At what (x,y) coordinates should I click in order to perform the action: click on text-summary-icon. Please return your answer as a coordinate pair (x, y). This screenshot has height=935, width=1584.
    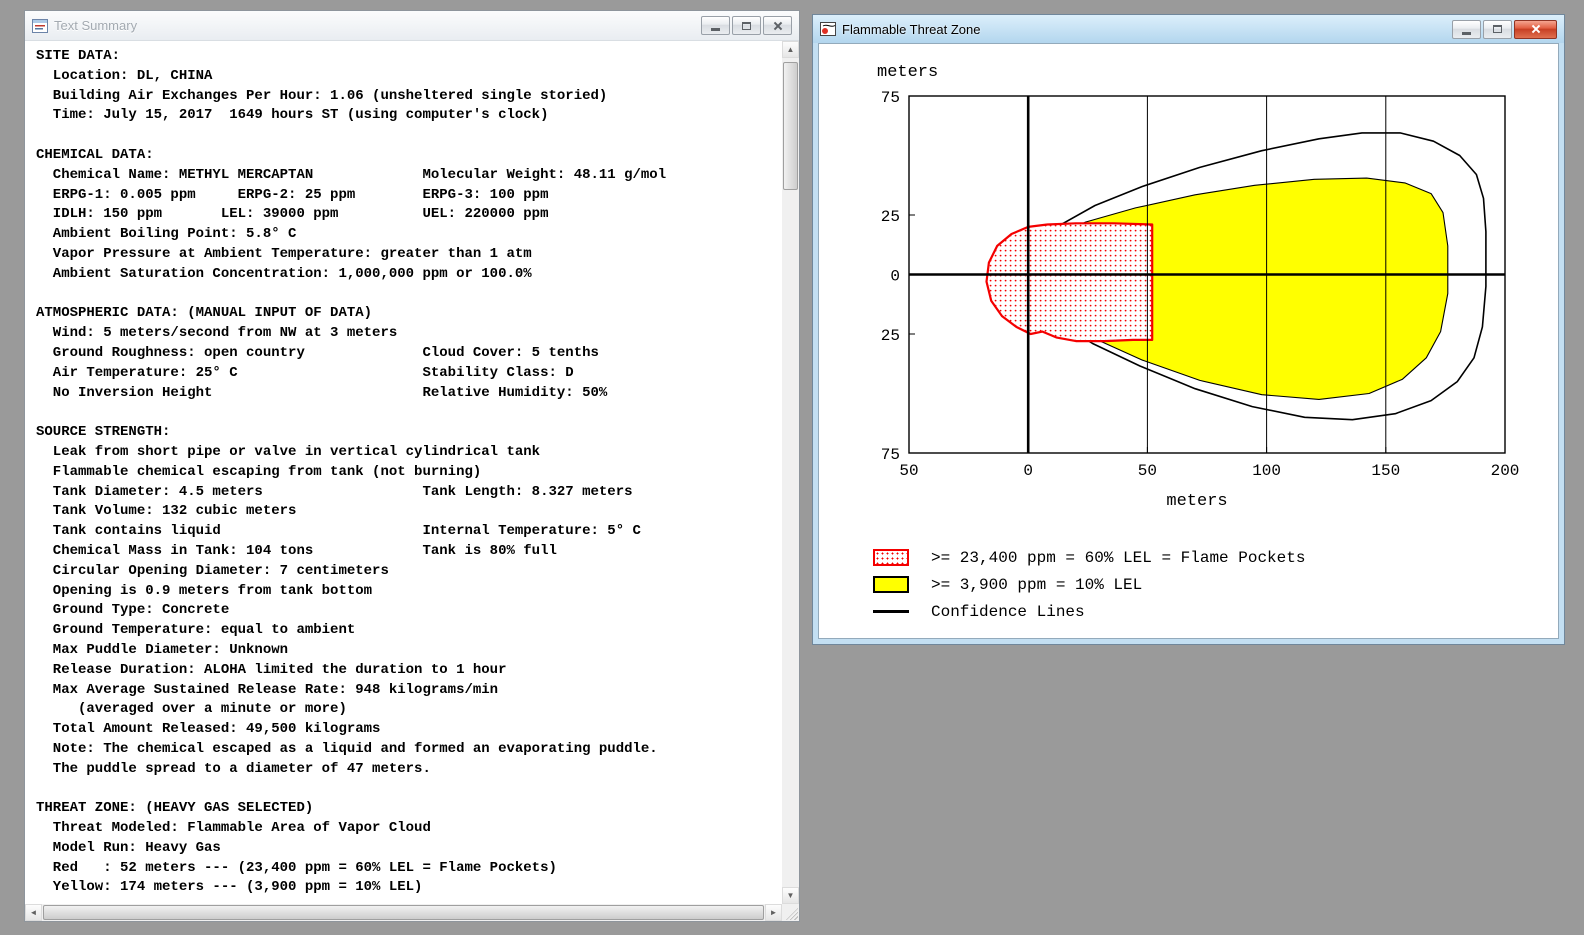
    Looking at the image, I should click on (40, 25).